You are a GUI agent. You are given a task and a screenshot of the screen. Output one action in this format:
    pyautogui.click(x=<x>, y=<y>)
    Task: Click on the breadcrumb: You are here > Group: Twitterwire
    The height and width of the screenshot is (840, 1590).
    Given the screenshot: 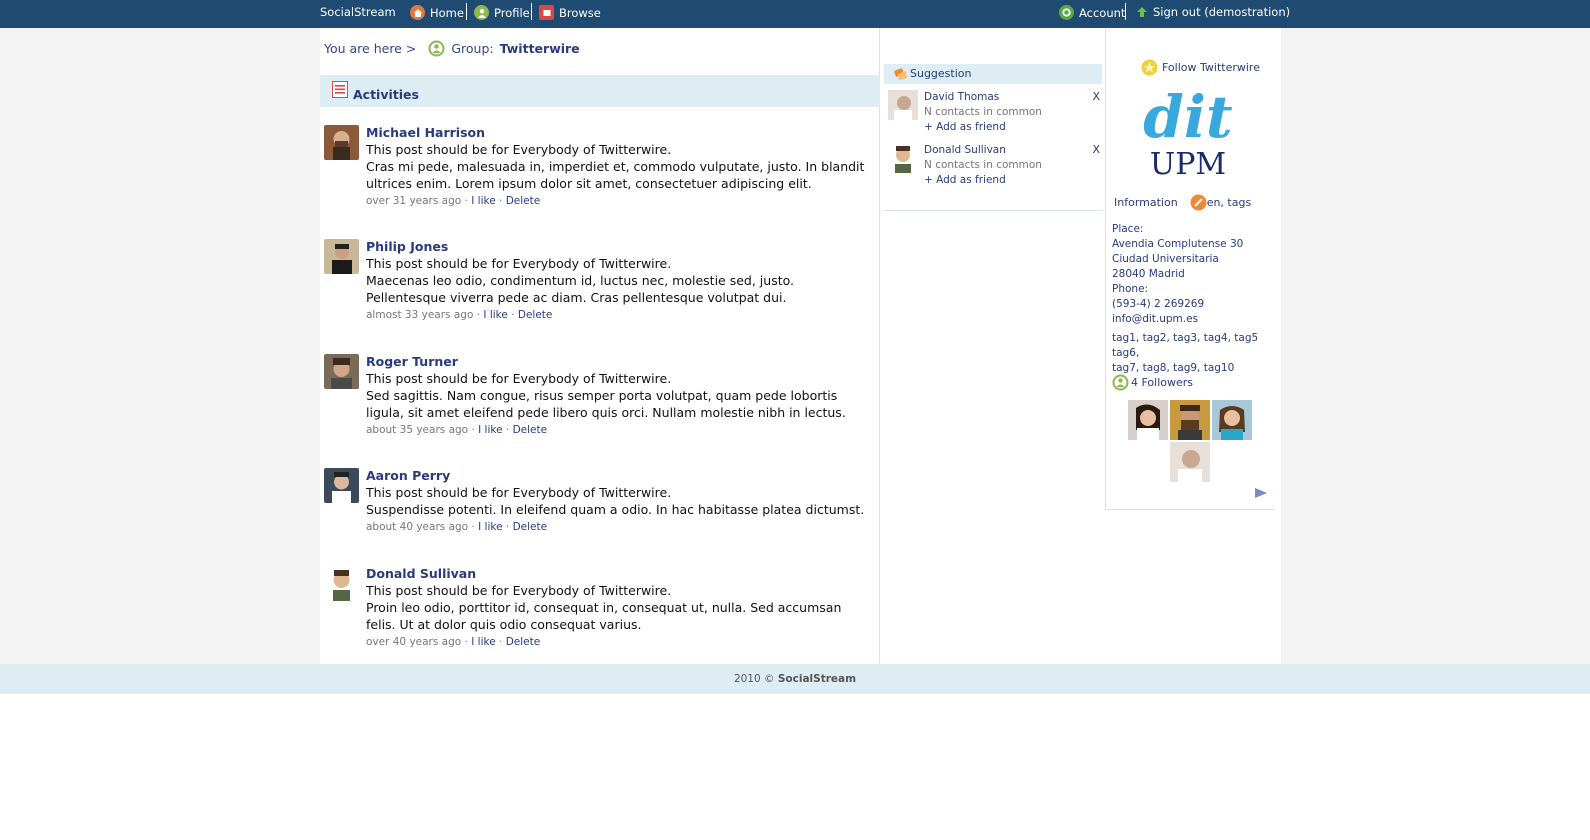 What is the action you would take?
    pyautogui.click(x=452, y=48)
    